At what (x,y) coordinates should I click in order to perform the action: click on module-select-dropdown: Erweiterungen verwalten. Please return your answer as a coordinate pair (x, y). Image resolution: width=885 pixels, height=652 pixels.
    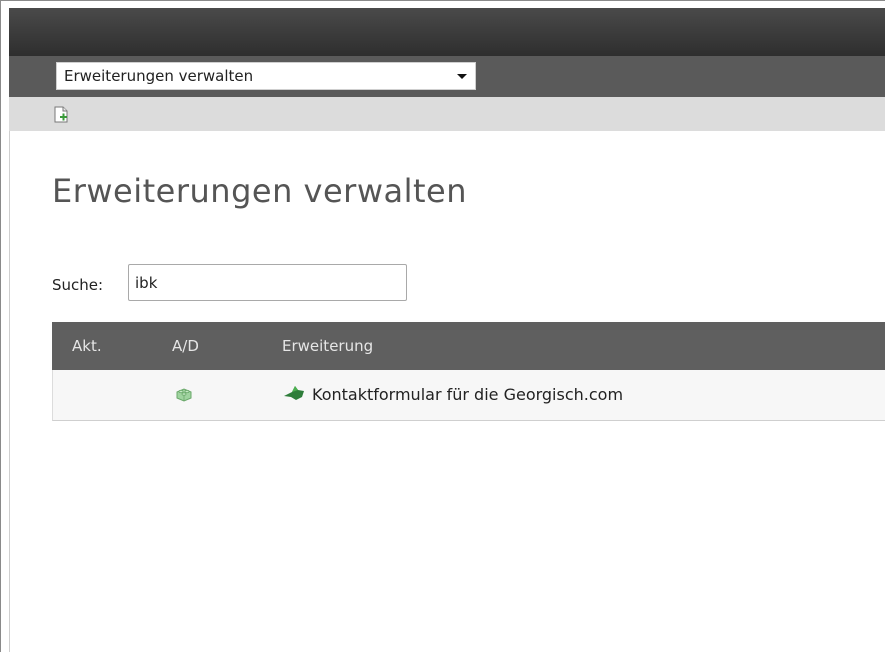
    Looking at the image, I should click on (266, 76).